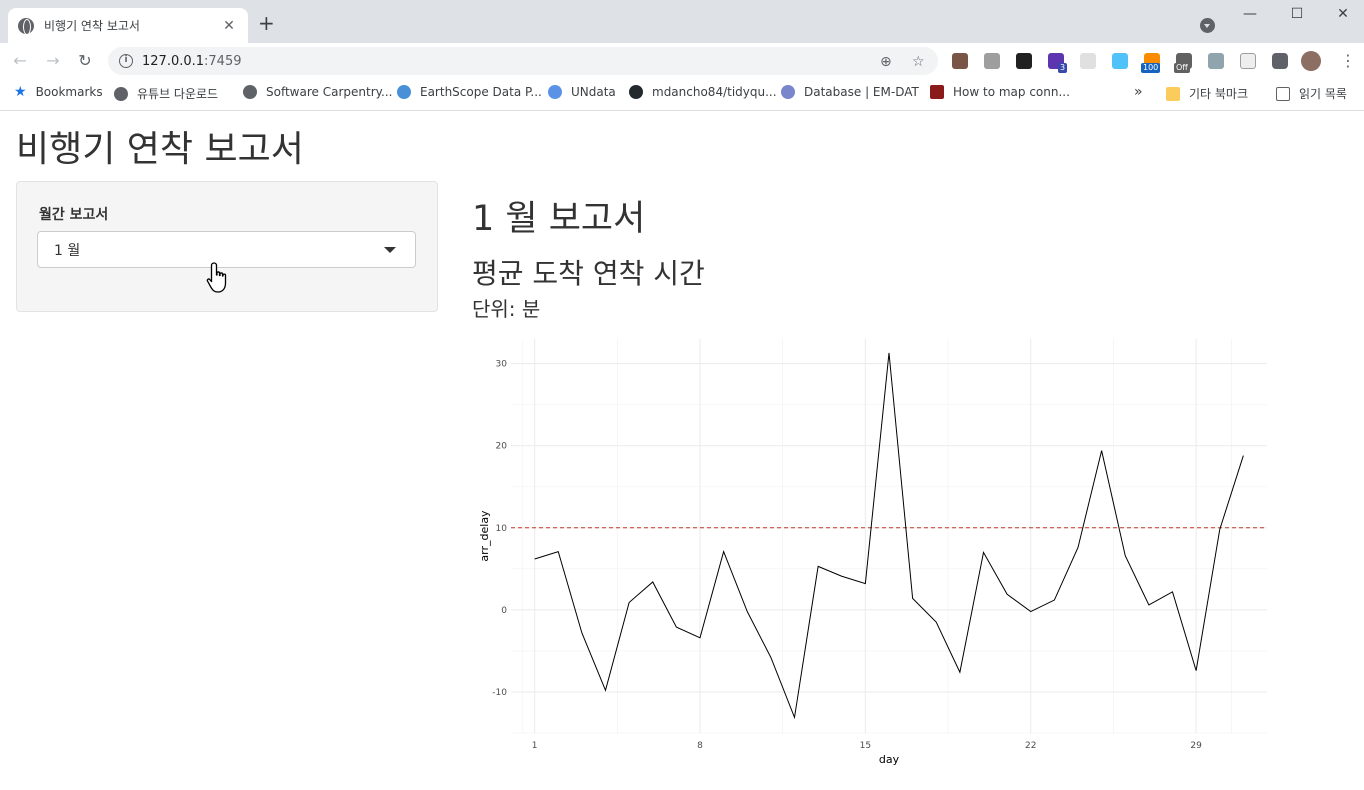 The width and height of the screenshot is (1364, 790). I want to click on earthscope-icon, so click(404, 92).